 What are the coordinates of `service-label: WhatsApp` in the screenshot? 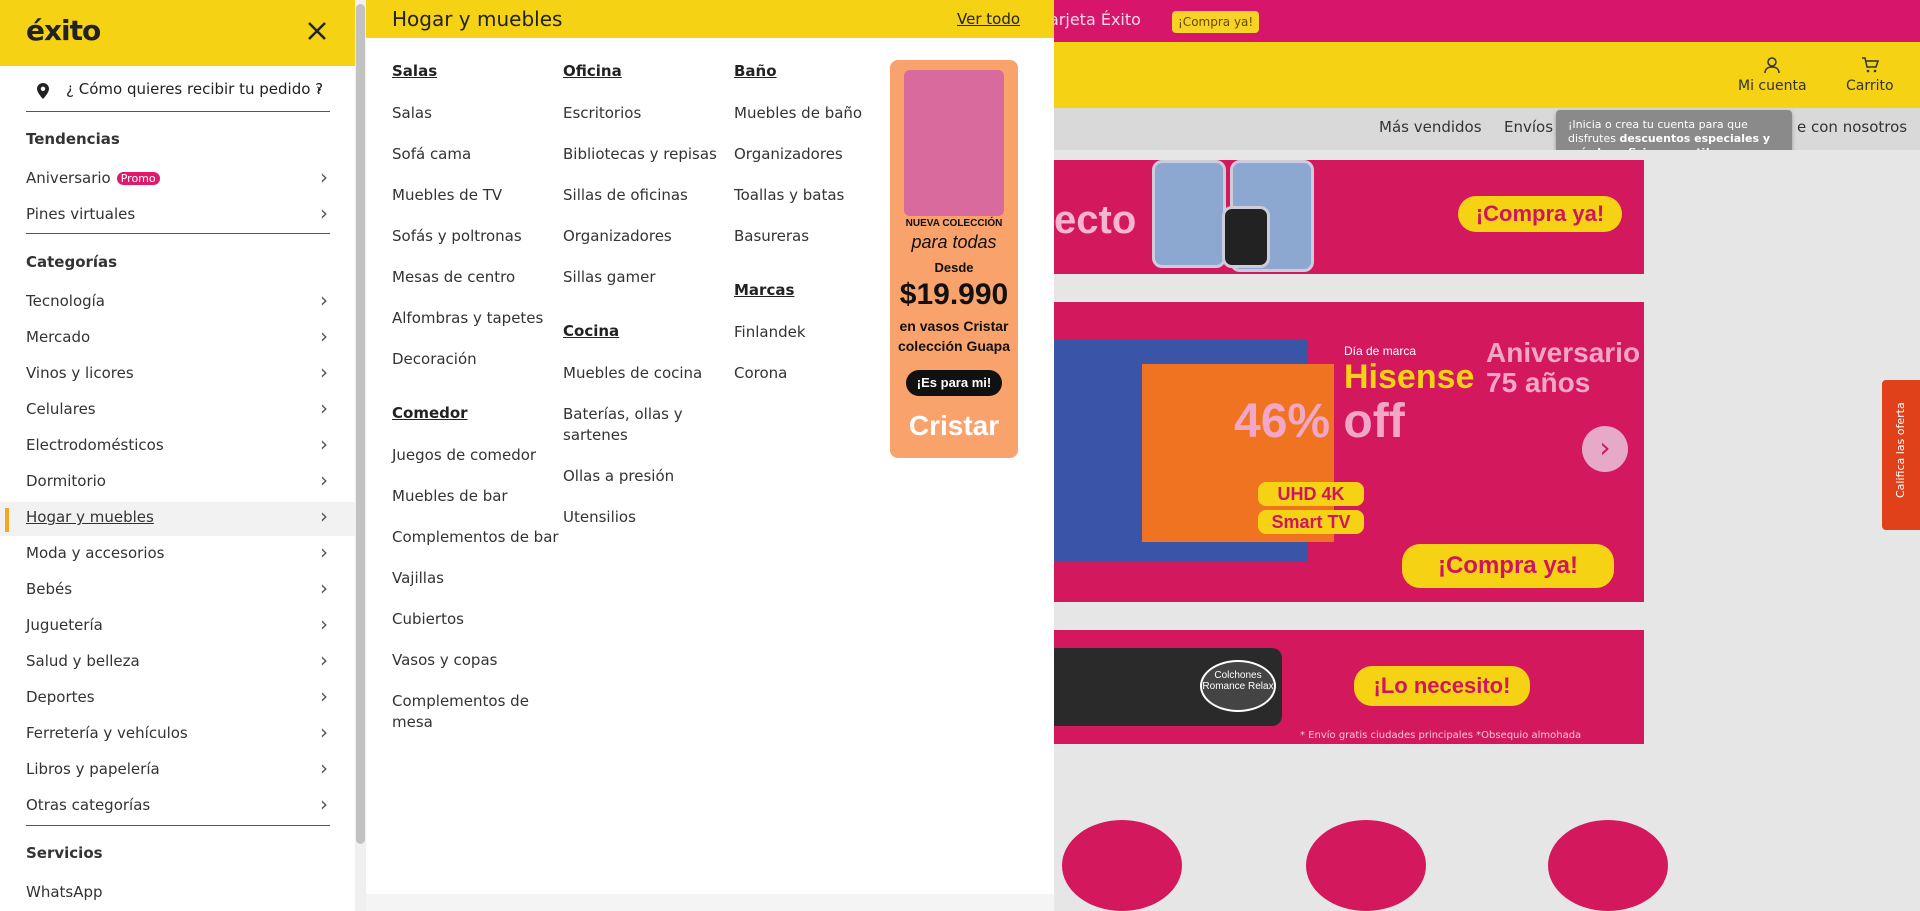 It's located at (64, 892).